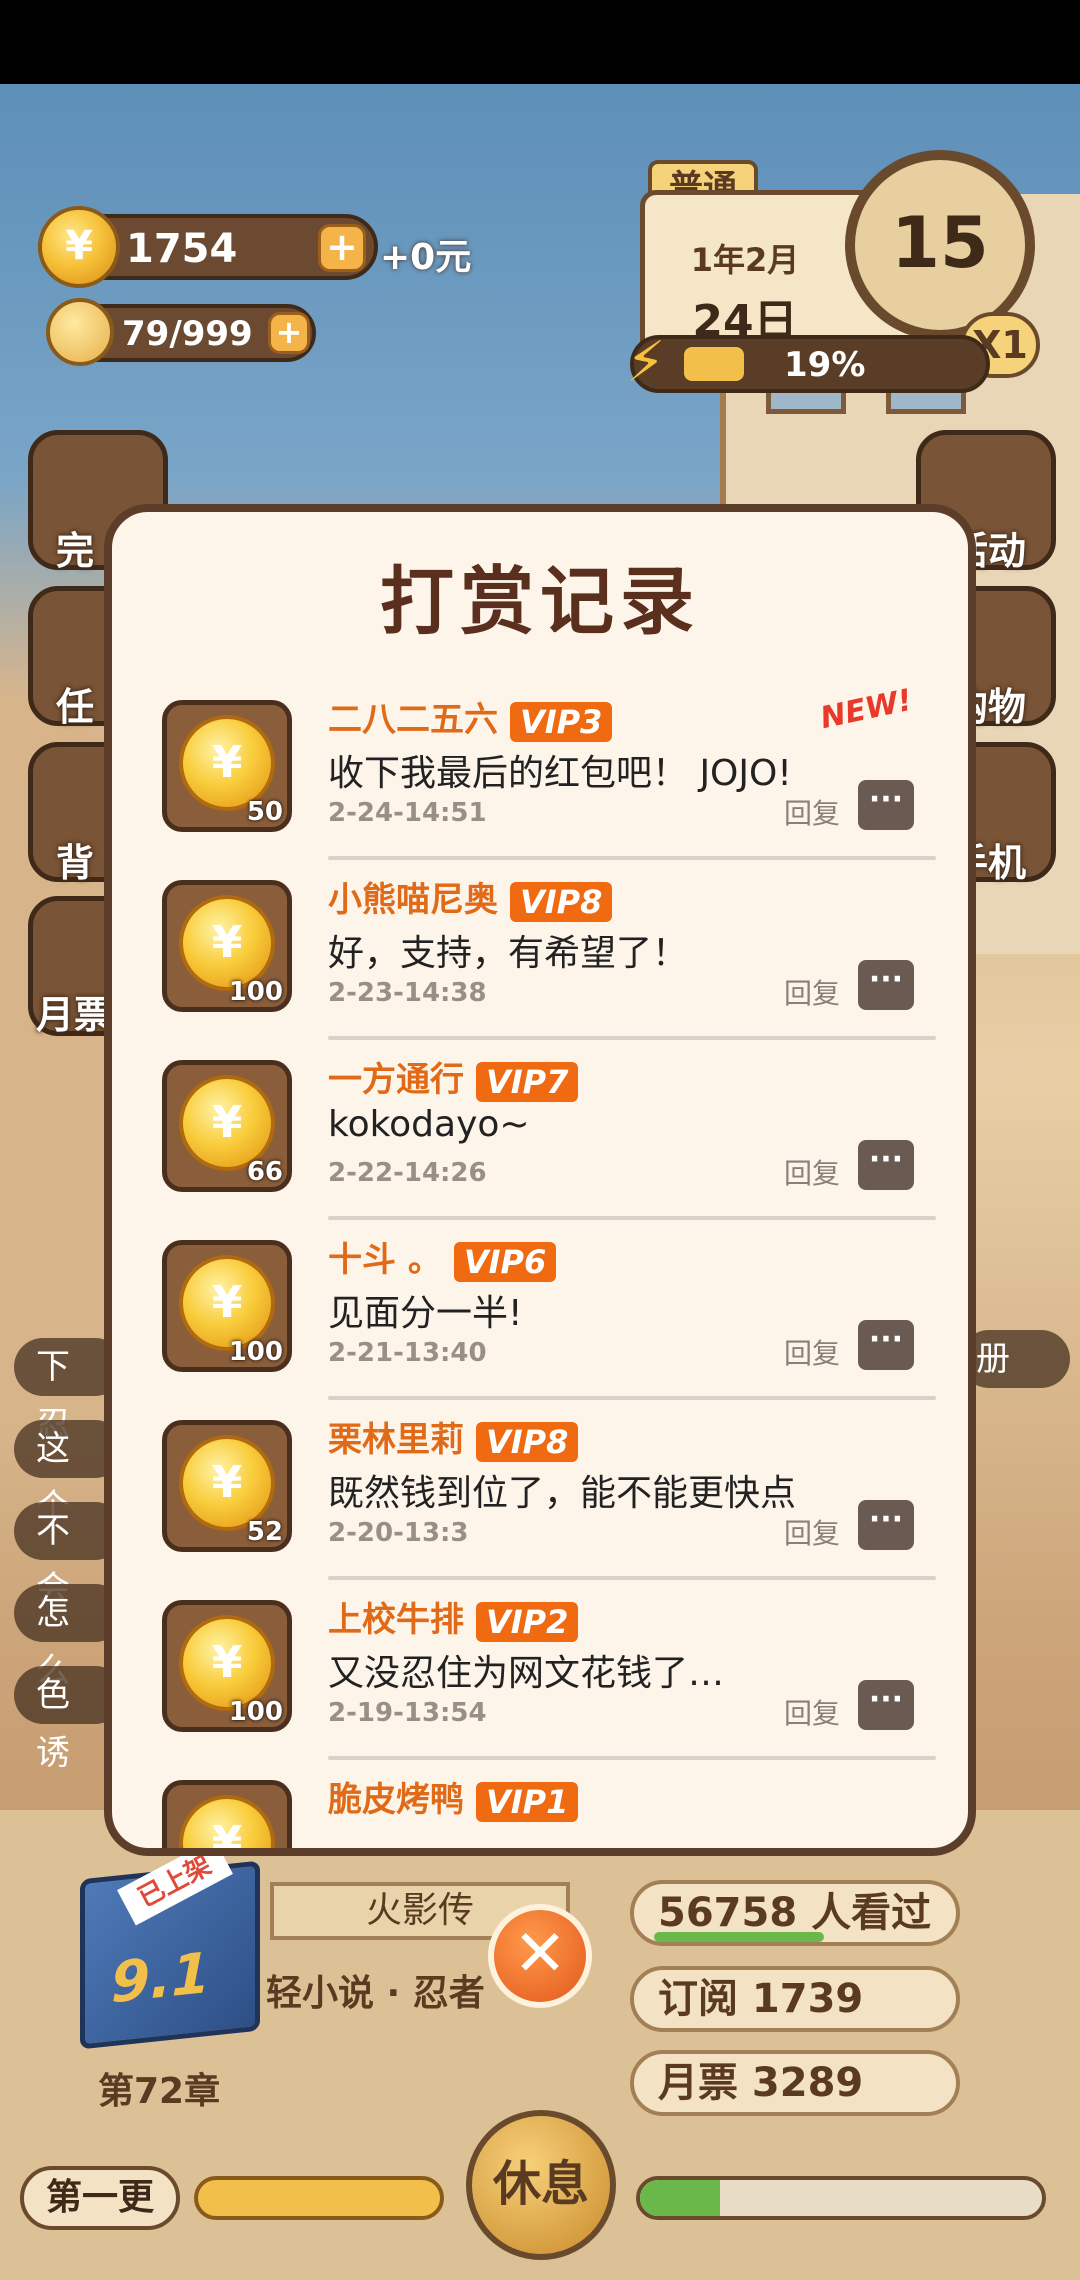  Describe the element at coordinates (396, 1080) in the screenshot. I see `tipper-name: 一方通行` at that location.